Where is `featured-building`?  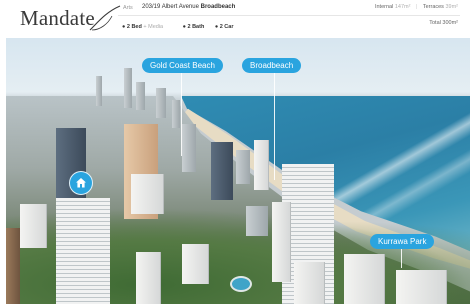 featured-building is located at coordinates (83, 251).